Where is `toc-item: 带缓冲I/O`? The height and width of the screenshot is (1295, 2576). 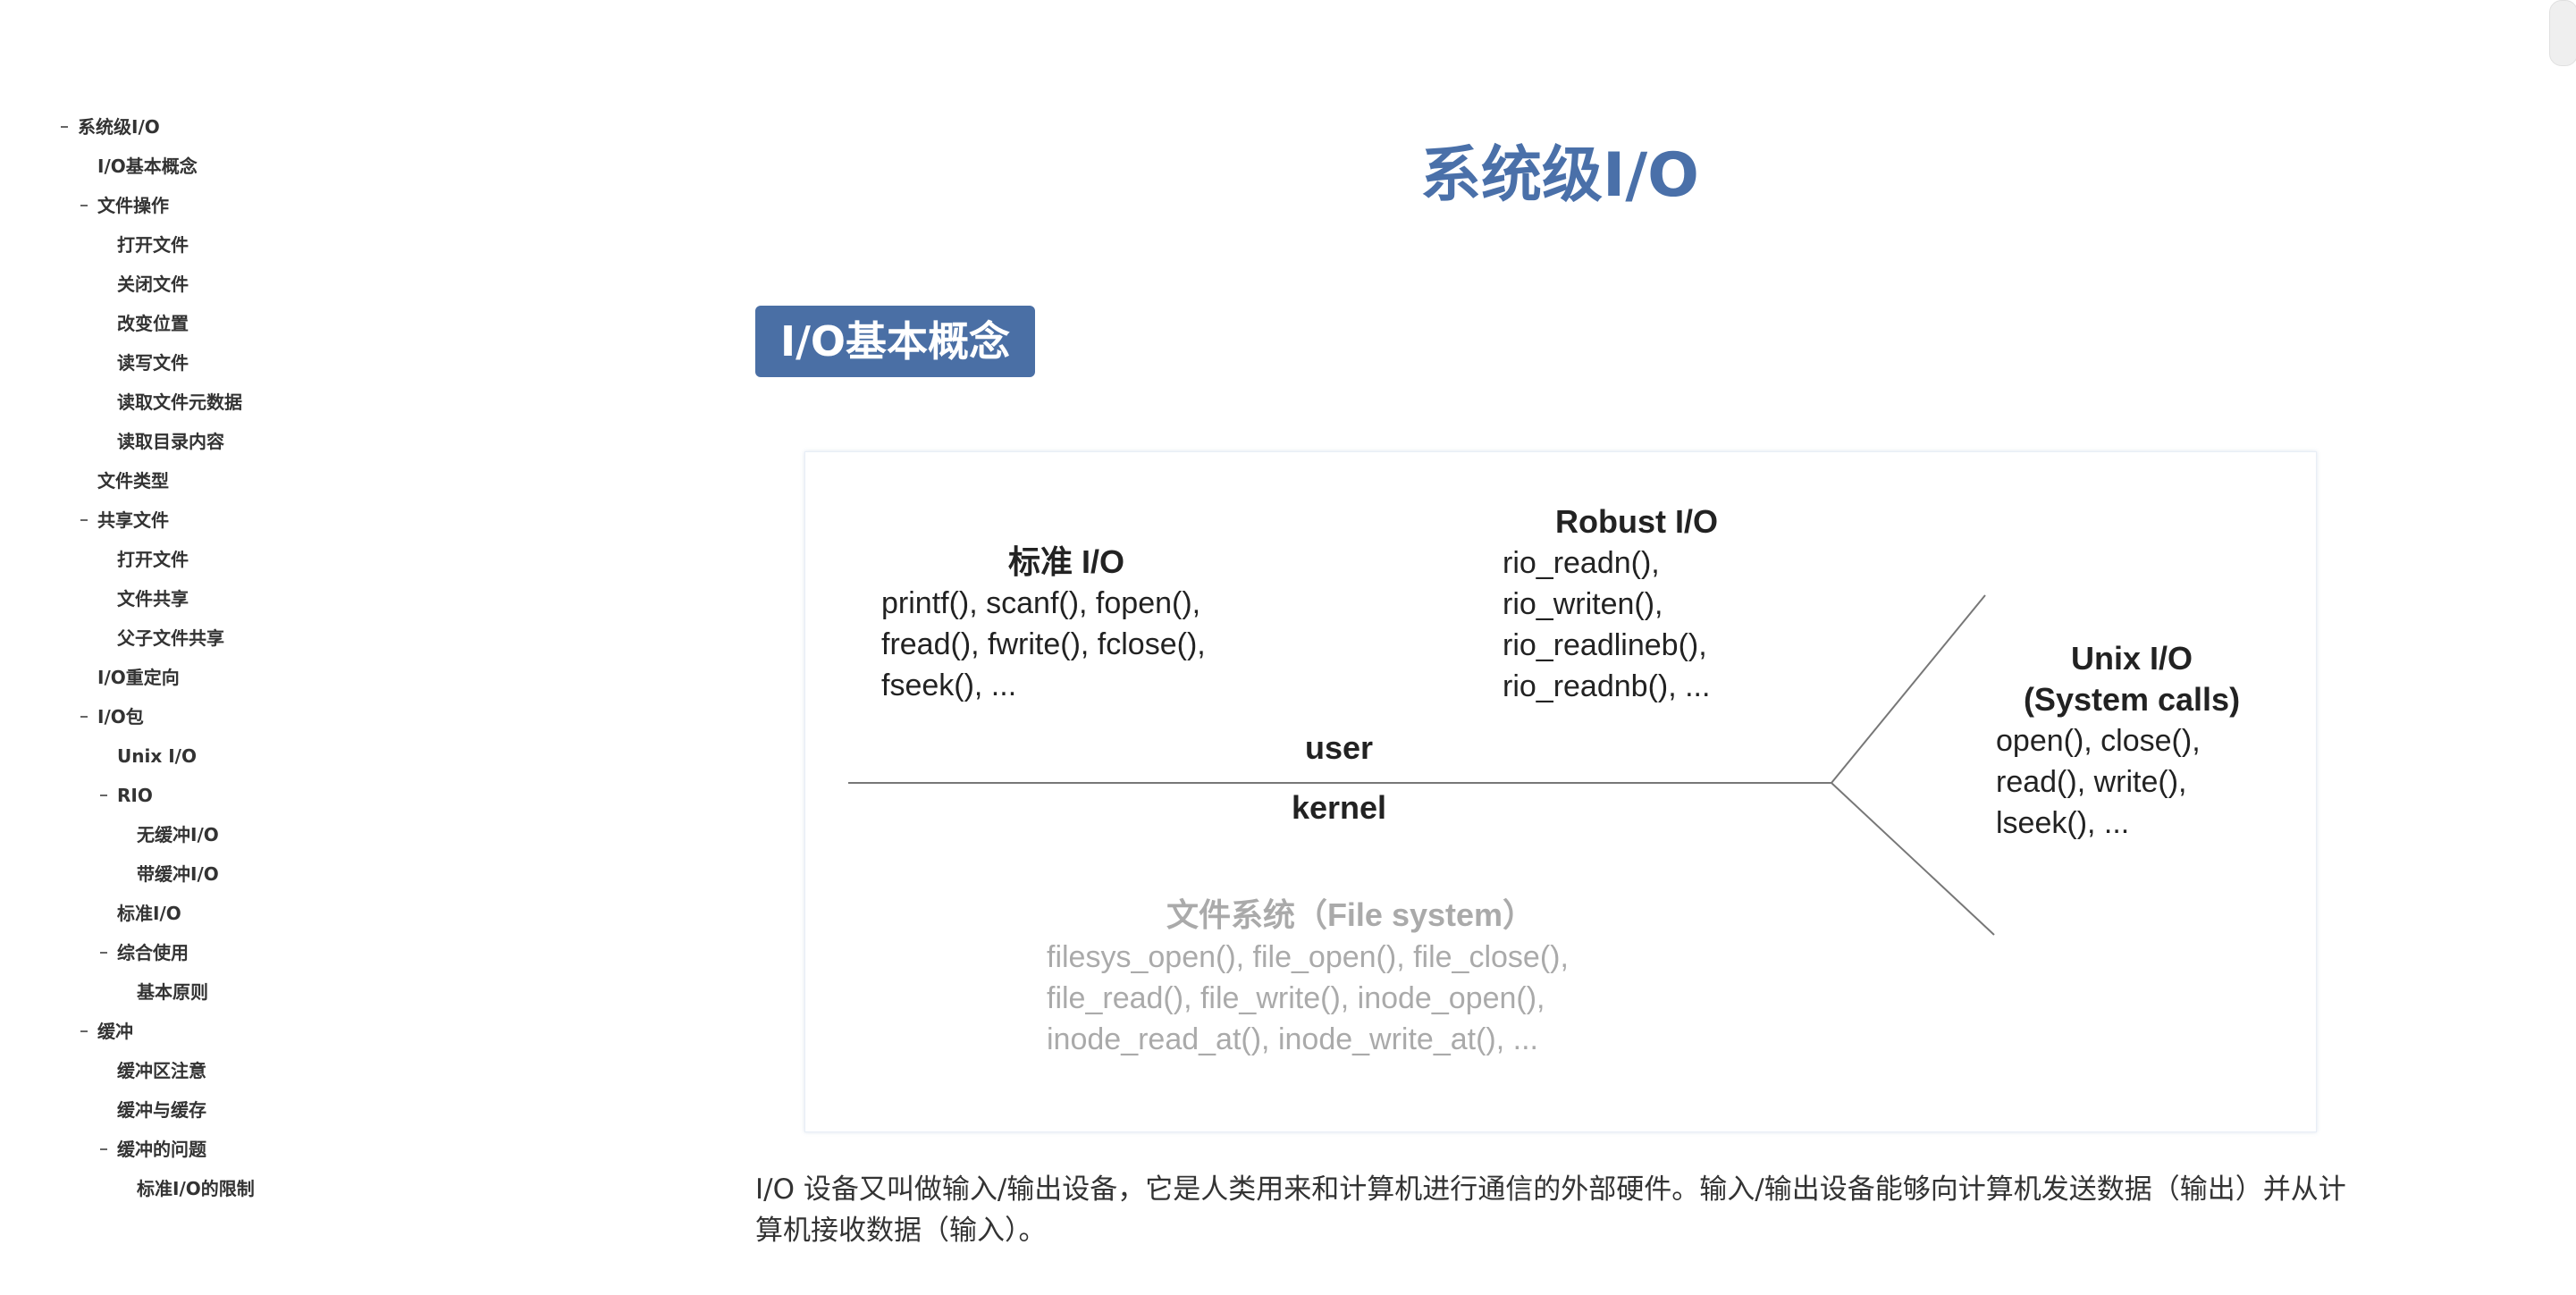 toc-item: 带缓冲I/O is located at coordinates (286, 874).